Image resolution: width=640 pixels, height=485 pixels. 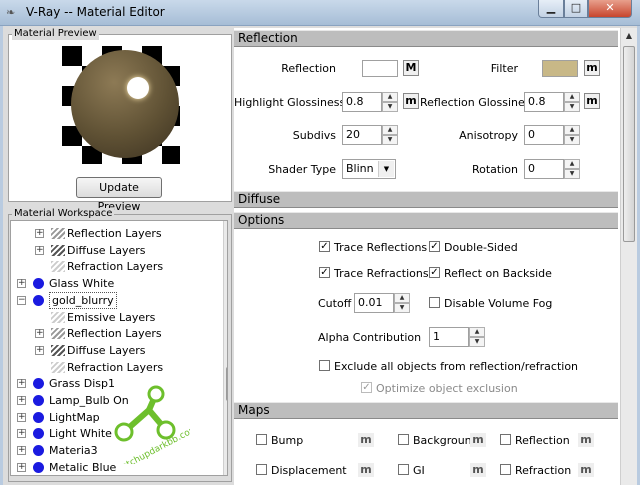 What do you see at coordinates (362, 102) in the screenshot?
I see `highlight-glossiness-field: 0.8` at bounding box center [362, 102].